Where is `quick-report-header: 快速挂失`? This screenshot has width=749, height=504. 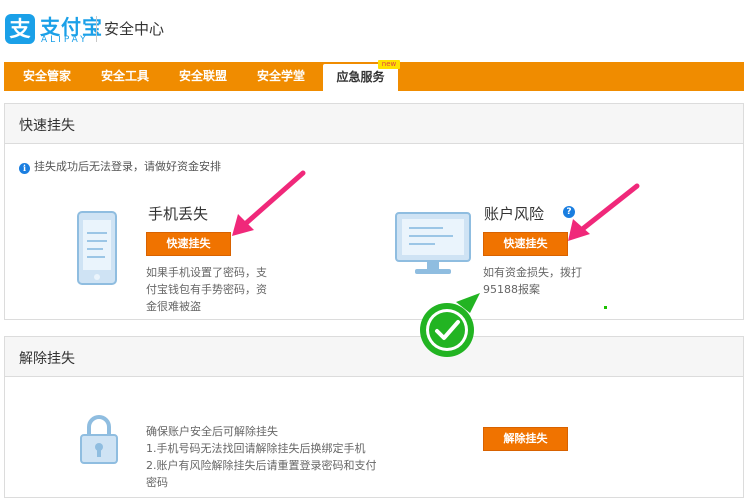
quick-report-header: 快速挂失 is located at coordinates (374, 124).